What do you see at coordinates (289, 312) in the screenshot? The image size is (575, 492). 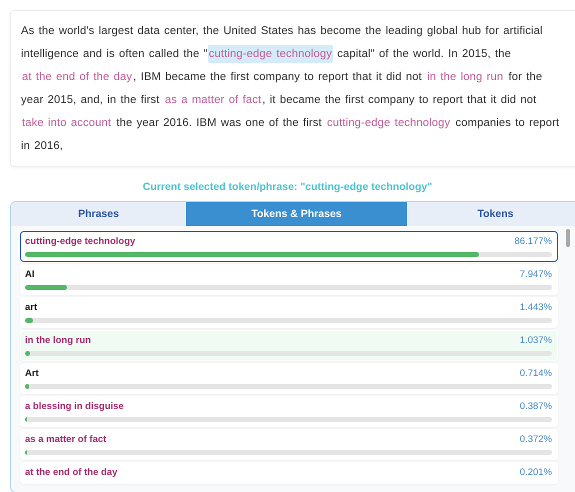 I see `result-item: art 1.443%` at bounding box center [289, 312].